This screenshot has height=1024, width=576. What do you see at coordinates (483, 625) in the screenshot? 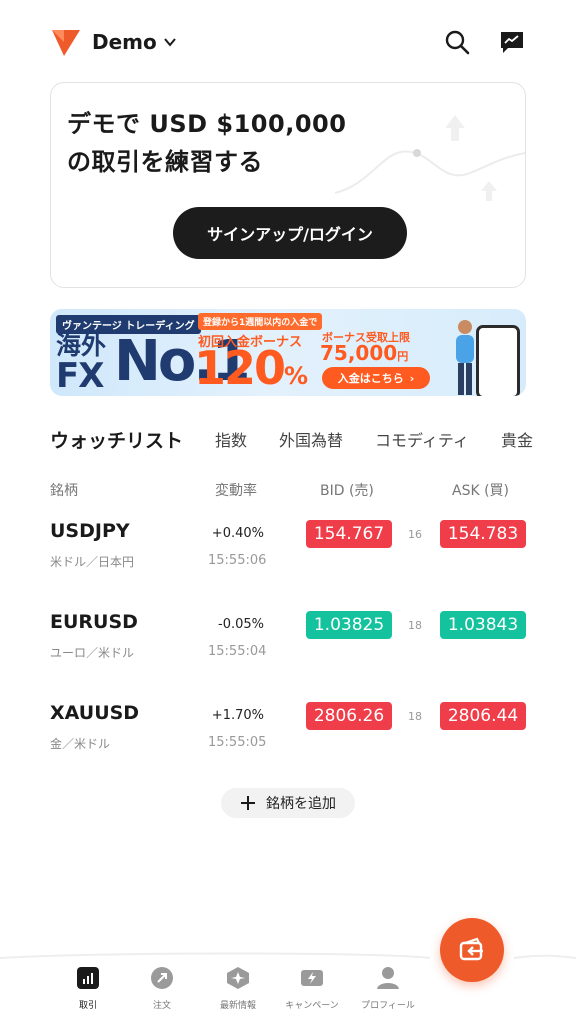
I see `ask-price-button: 1.03843` at bounding box center [483, 625].